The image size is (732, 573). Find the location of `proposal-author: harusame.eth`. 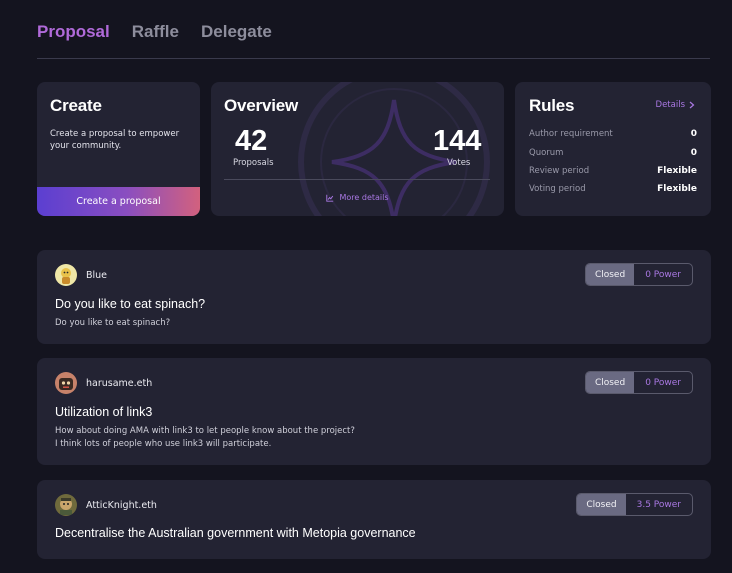

proposal-author: harusame.eth is located at coordinates (103, 383).